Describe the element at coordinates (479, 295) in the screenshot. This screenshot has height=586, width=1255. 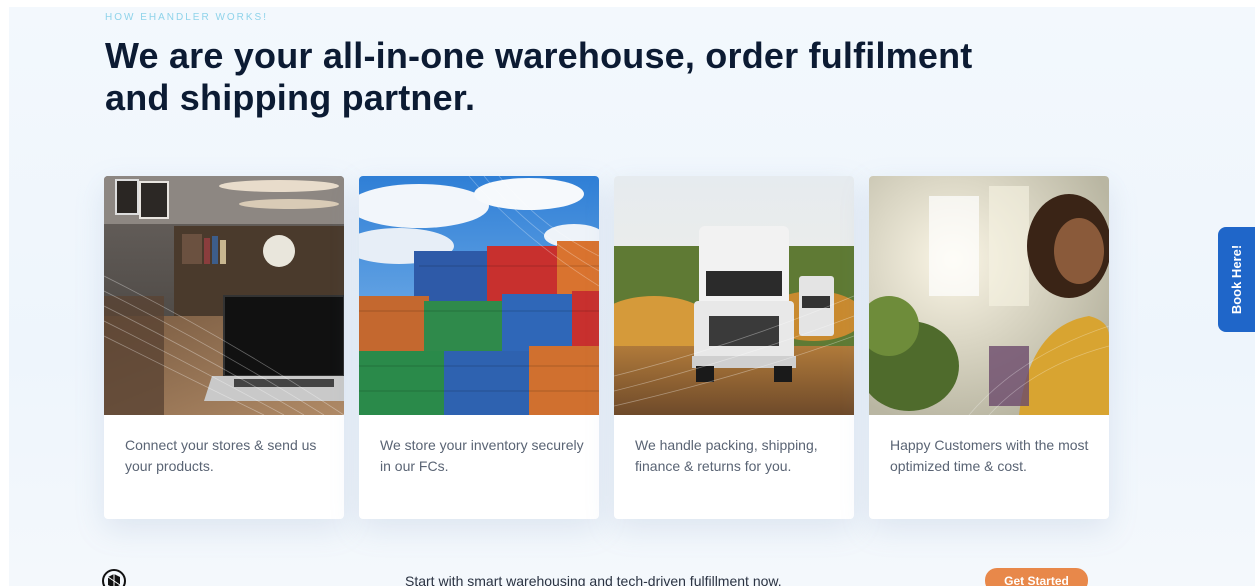
I see `shipping-containers-photo` at that location.